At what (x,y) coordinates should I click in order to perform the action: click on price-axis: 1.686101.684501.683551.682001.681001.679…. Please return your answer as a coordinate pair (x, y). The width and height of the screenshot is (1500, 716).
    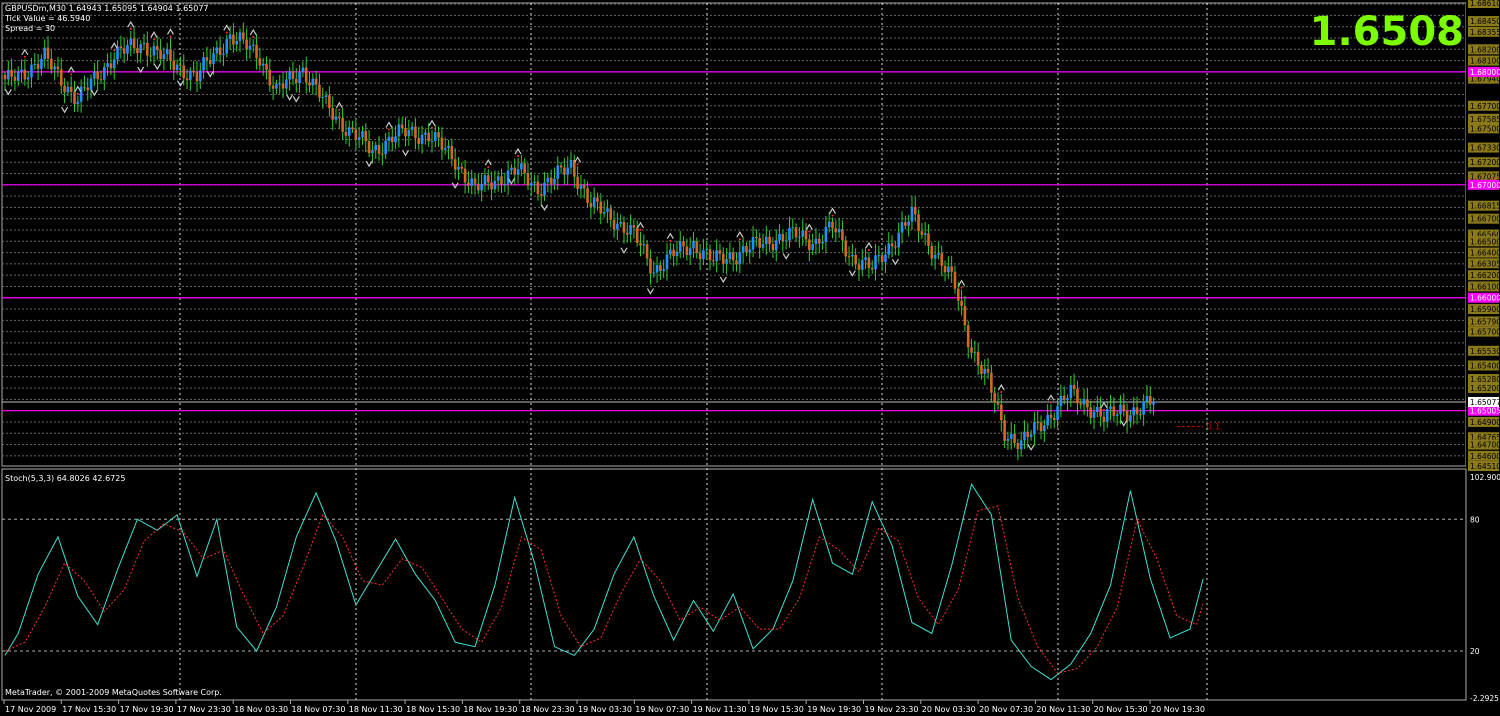
    Looking at the image, I should click on (1483, 351).